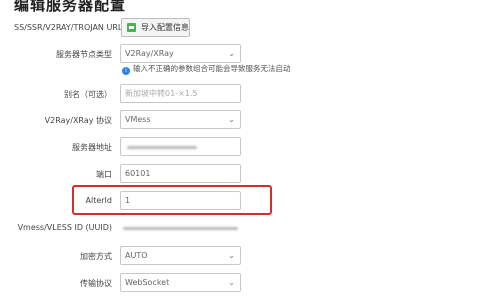 Image resolution: width=480 pixels, height=300 pixels. Describe the element at coordinates (88, 94) in the screenshot. I see `alias-label: 别名（可选）` at that location.